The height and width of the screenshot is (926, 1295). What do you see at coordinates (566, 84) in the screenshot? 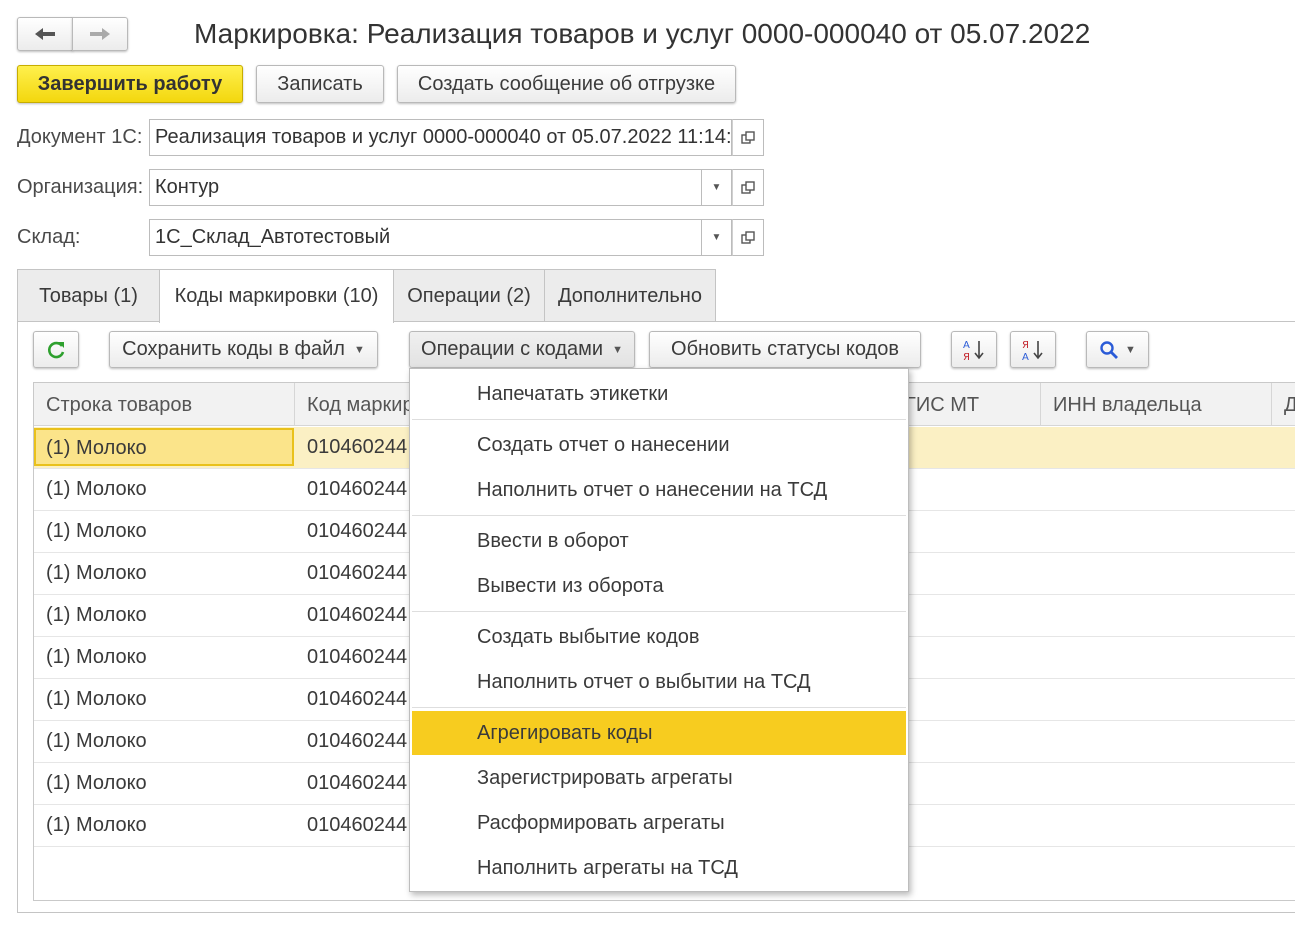
I see `create-shipment-message-button: Создать сообщение об отгрузке` at bounding box center [566, 84].